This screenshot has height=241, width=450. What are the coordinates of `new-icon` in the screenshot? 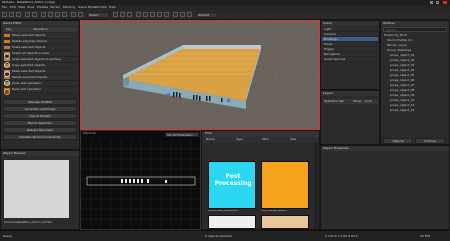 It's located at (4, 14).